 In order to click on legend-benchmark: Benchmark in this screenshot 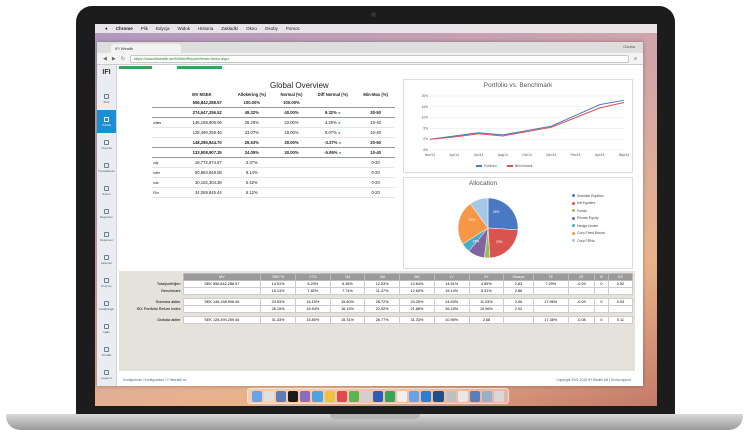, I will do `click(519, 166)`.